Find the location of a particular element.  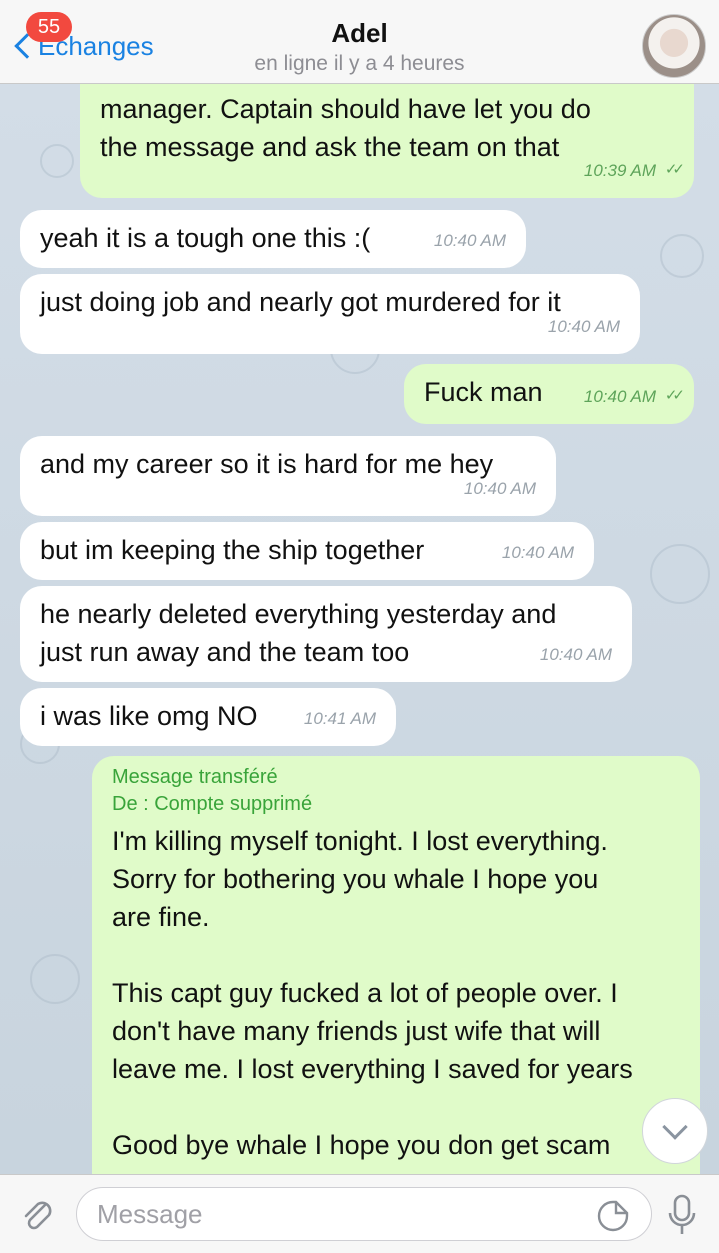

microphone-icon is located at coordinates (682, 1215).